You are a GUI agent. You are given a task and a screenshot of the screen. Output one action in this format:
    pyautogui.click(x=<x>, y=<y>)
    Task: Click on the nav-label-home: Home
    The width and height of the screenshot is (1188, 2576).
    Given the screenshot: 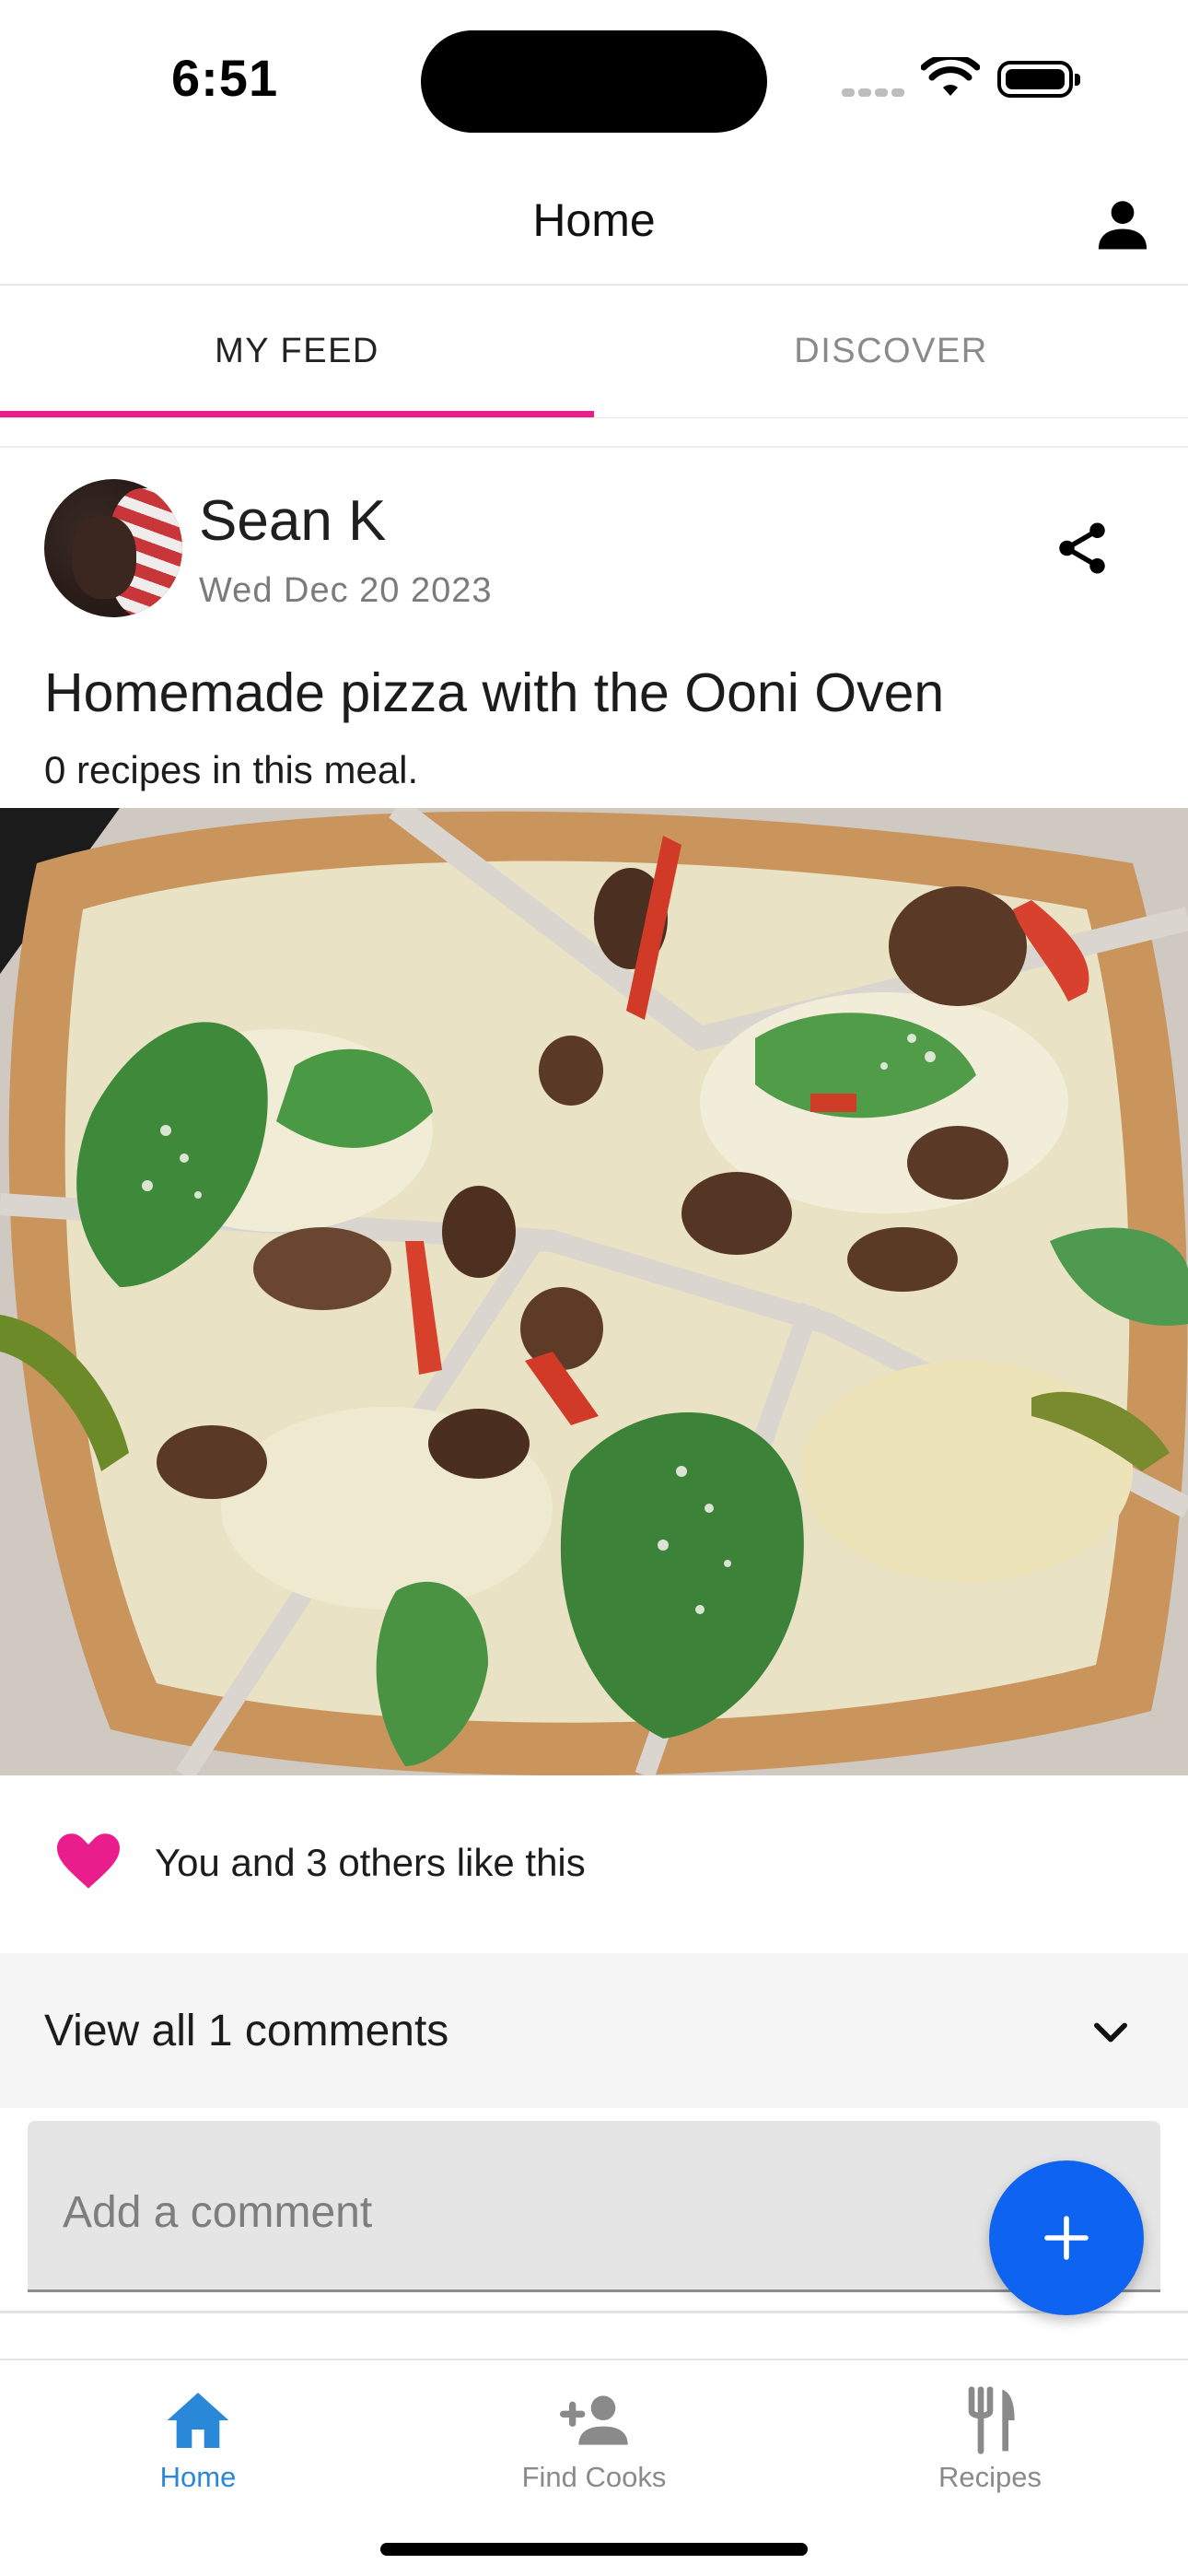 What is the action you would take?
    pyautogui.click(x=198, y=2477)
    